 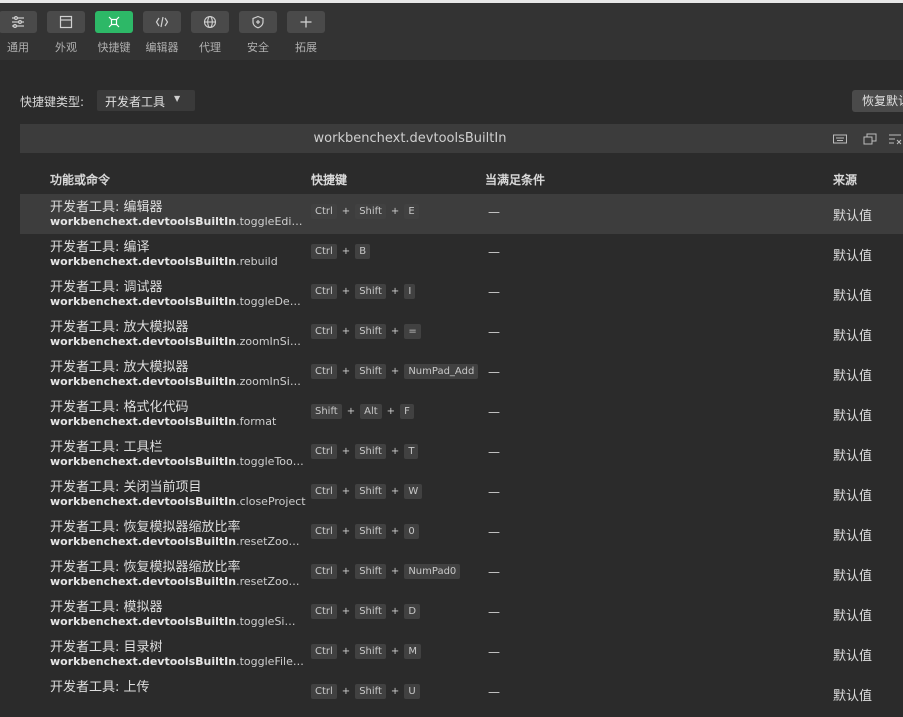 What do you see at coordinates (412, 651) in the screenshot?
I see `key-cap: M` at bounding box center [412, 651].